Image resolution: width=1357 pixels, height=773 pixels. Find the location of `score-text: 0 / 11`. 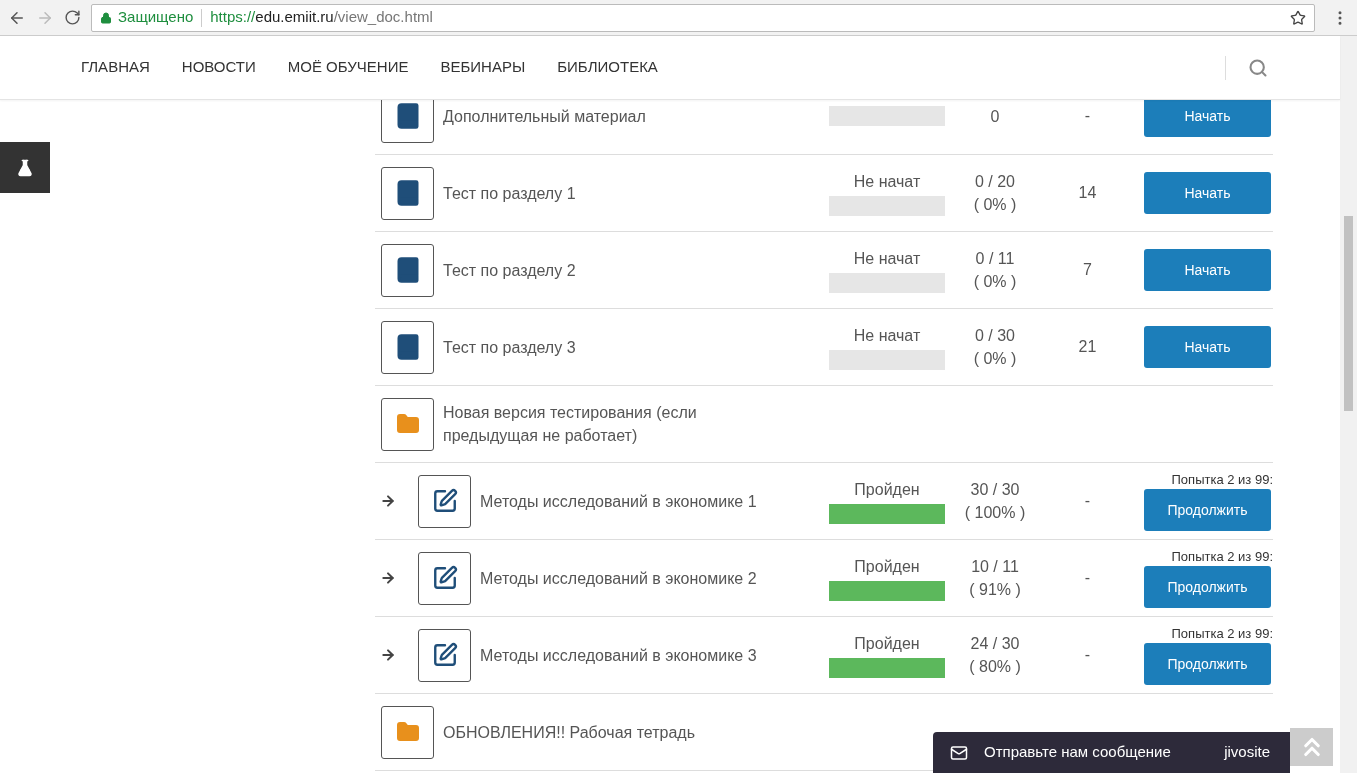

score-text: 0 / 11 is located at coordinates (995, 259).